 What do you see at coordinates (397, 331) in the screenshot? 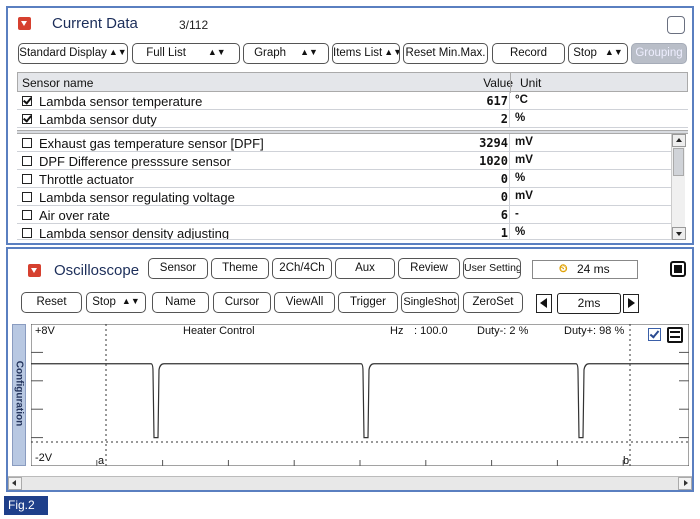
I see `hz-label: Hz` at bounding box center [397, 331].